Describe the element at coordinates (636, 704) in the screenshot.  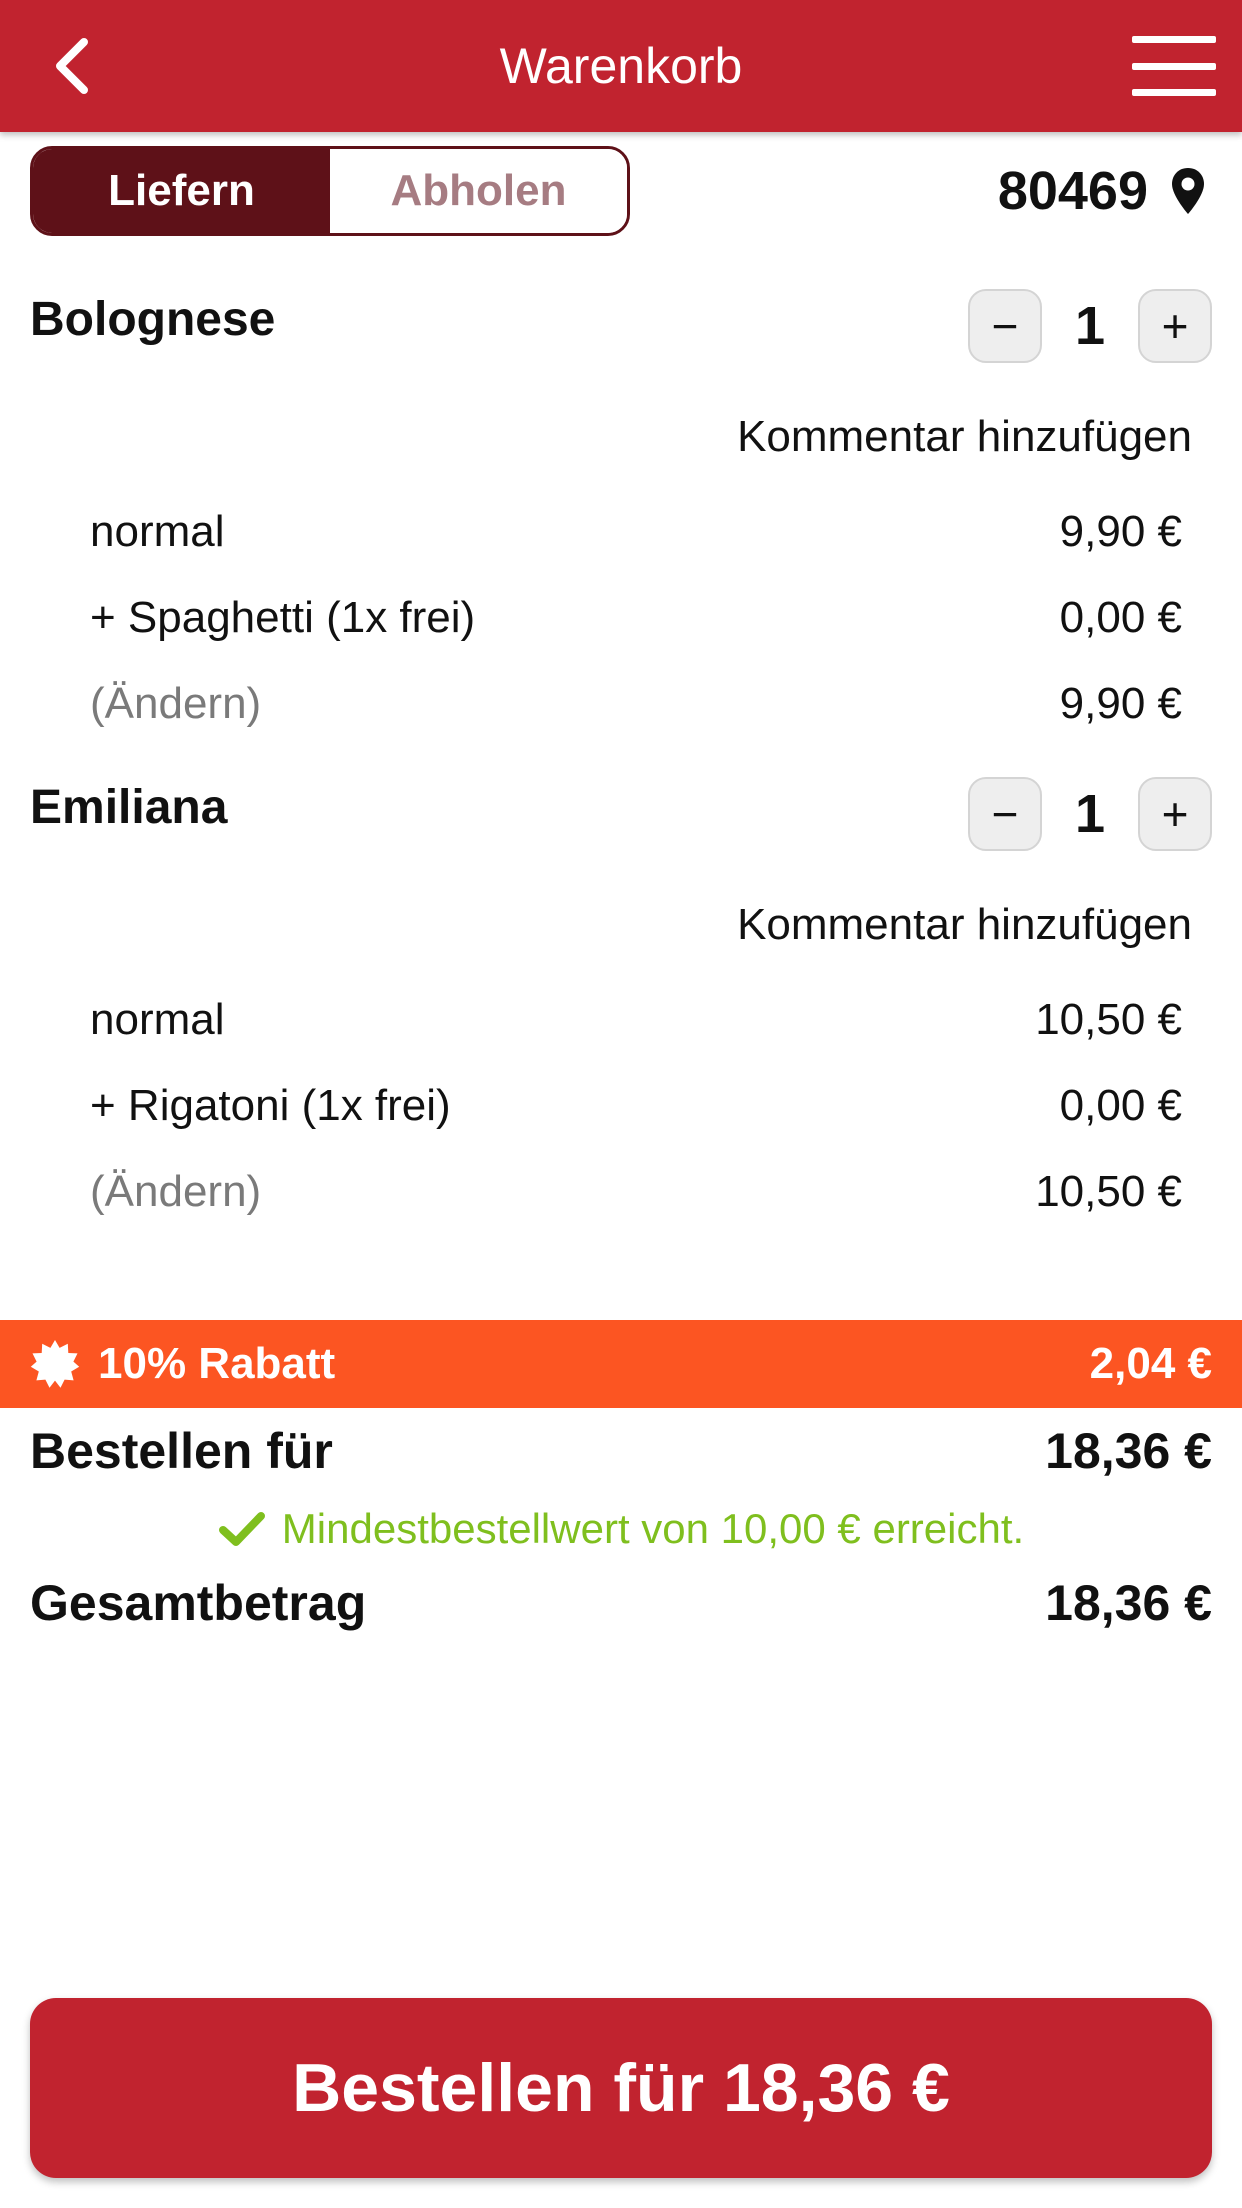
I see `price-line: (Ändern) 9,90 €` at that location.